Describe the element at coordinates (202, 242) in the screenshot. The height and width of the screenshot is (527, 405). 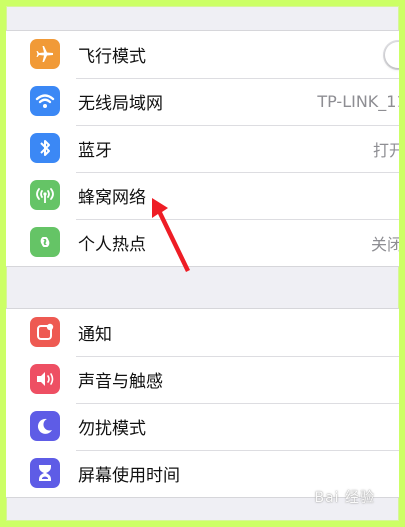
I see `hotspot-row: 个人热点 关闭` at that location.